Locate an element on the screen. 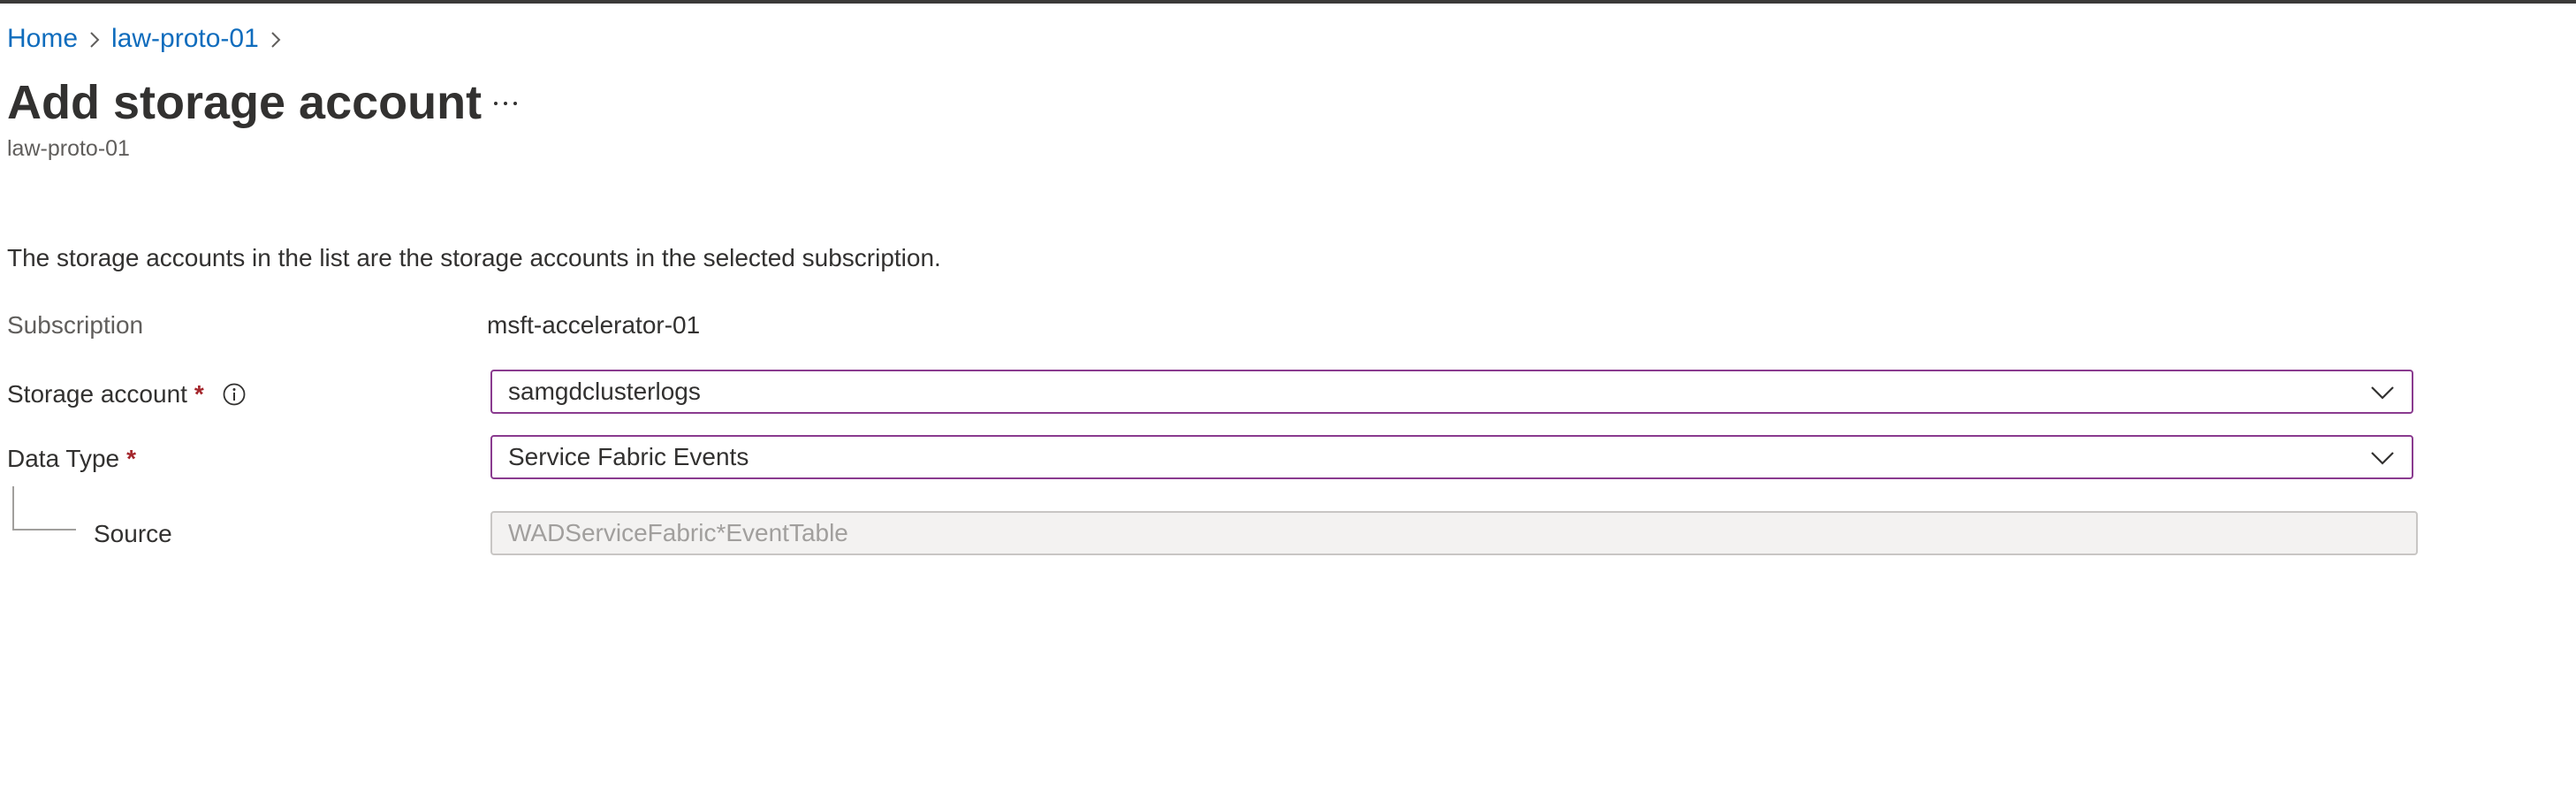 Image resolution: width=2576 pixels, height=794 pixels. breadcrumb: Home law-proto-01 is located at coordinates (150, 39).